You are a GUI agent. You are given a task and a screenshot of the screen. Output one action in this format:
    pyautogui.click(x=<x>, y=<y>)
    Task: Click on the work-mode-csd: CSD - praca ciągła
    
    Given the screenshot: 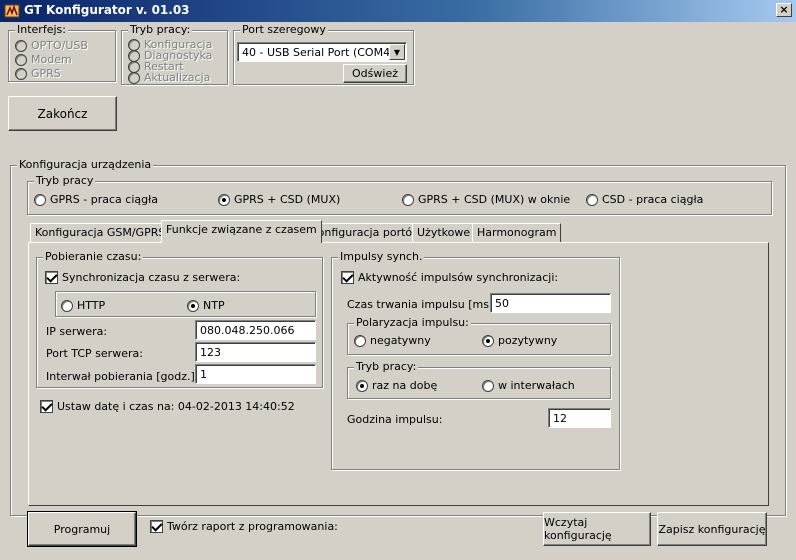 What is the action you would take?
    pyautogui.click(x=644, y=199)
    